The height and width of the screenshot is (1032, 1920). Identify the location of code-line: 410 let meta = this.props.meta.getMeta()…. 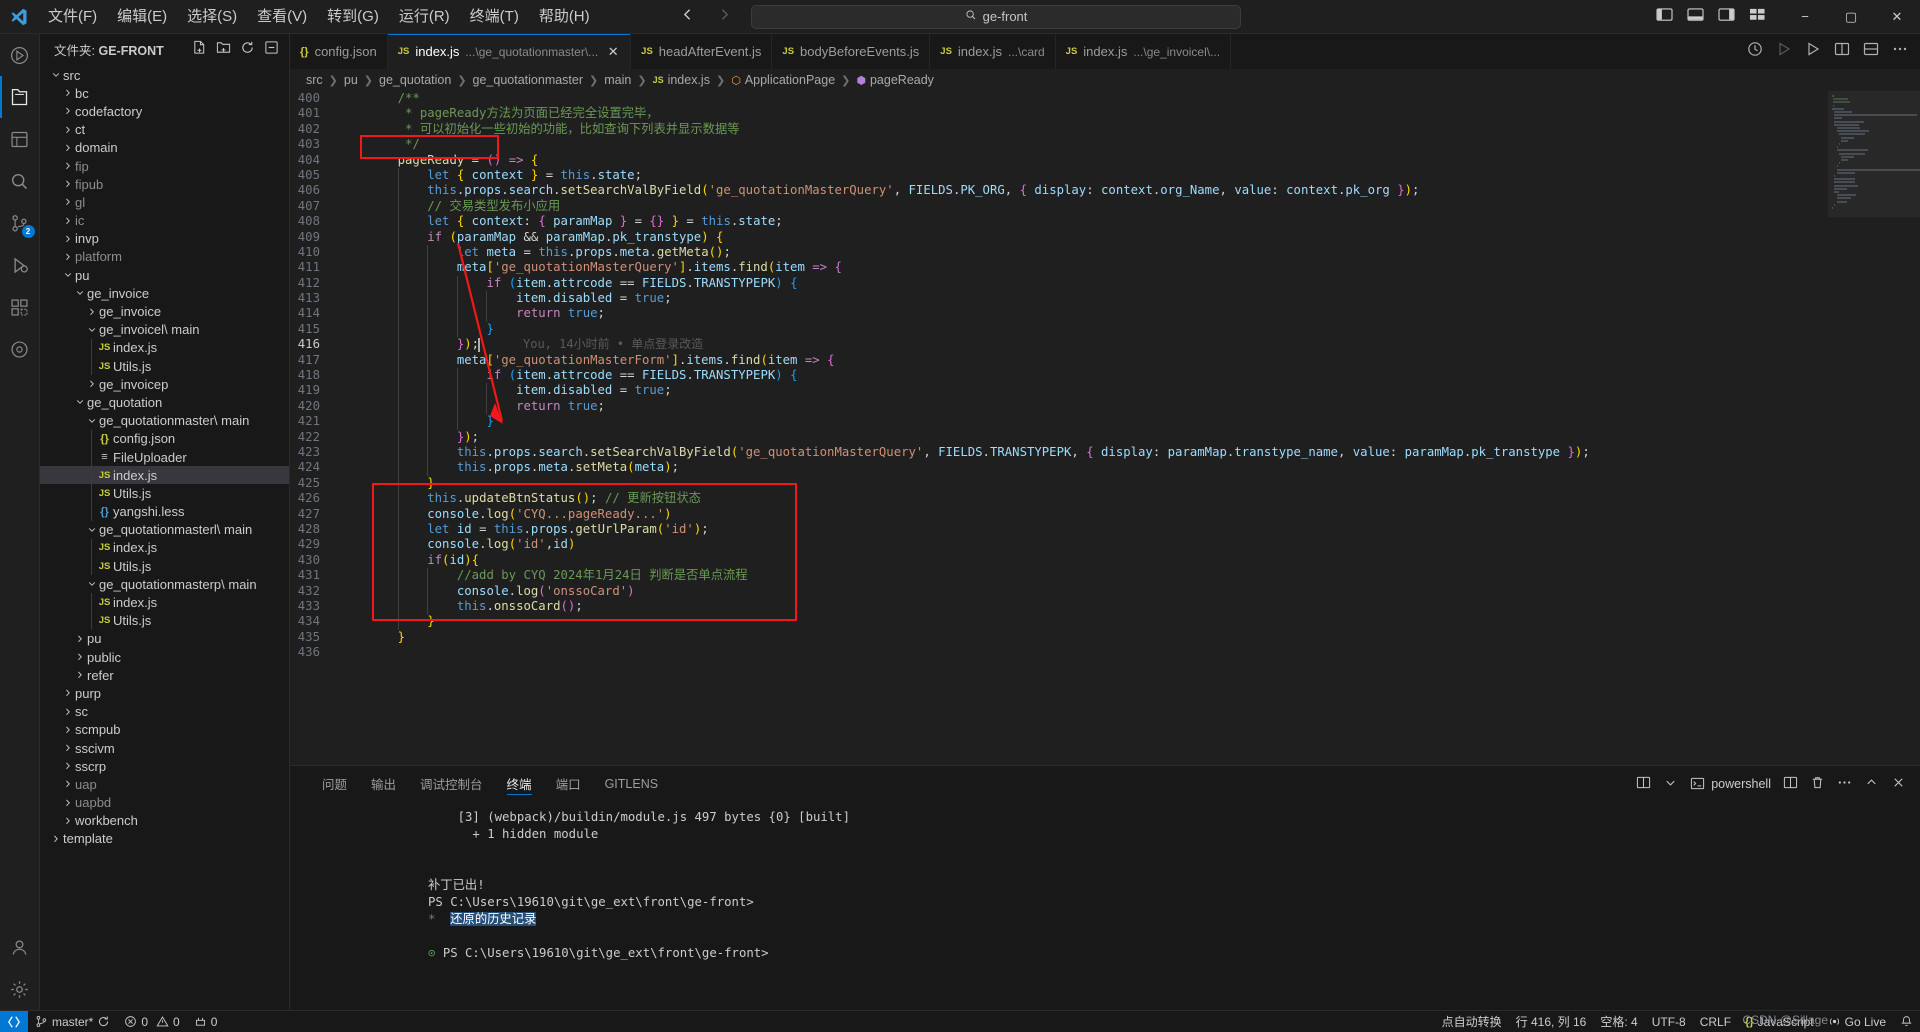
(1059, 252).